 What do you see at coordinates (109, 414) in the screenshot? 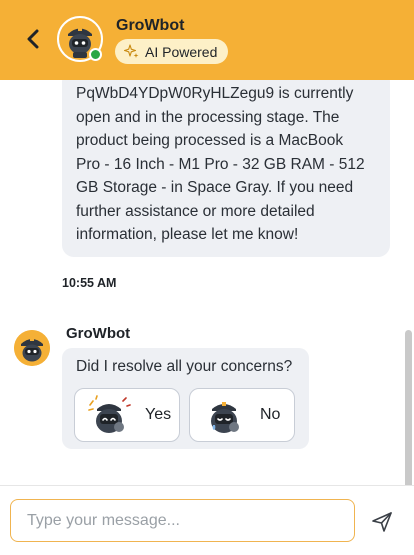
I see `happy-bot-icon` at bounding box center [109, 414].